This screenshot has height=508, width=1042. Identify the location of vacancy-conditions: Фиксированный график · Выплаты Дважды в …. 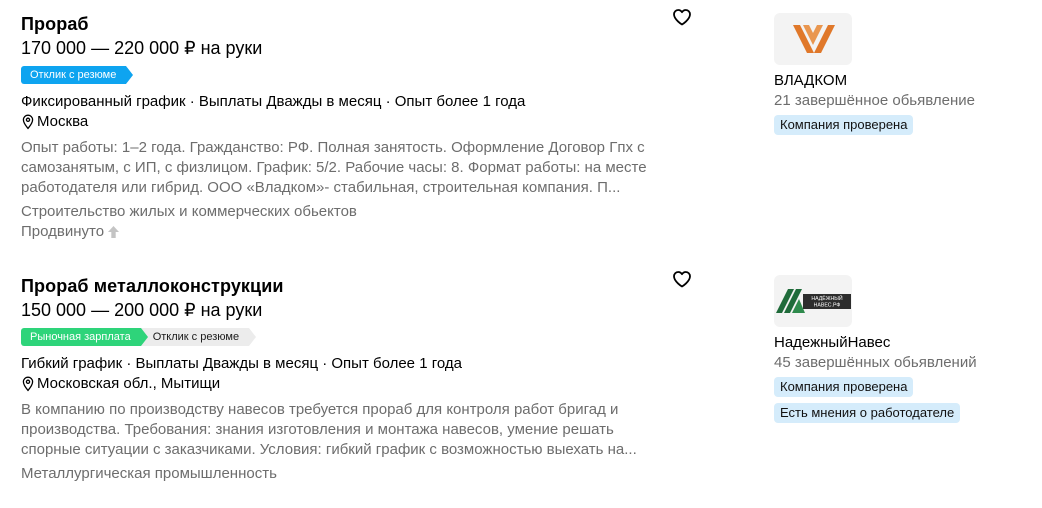
(273, 101).